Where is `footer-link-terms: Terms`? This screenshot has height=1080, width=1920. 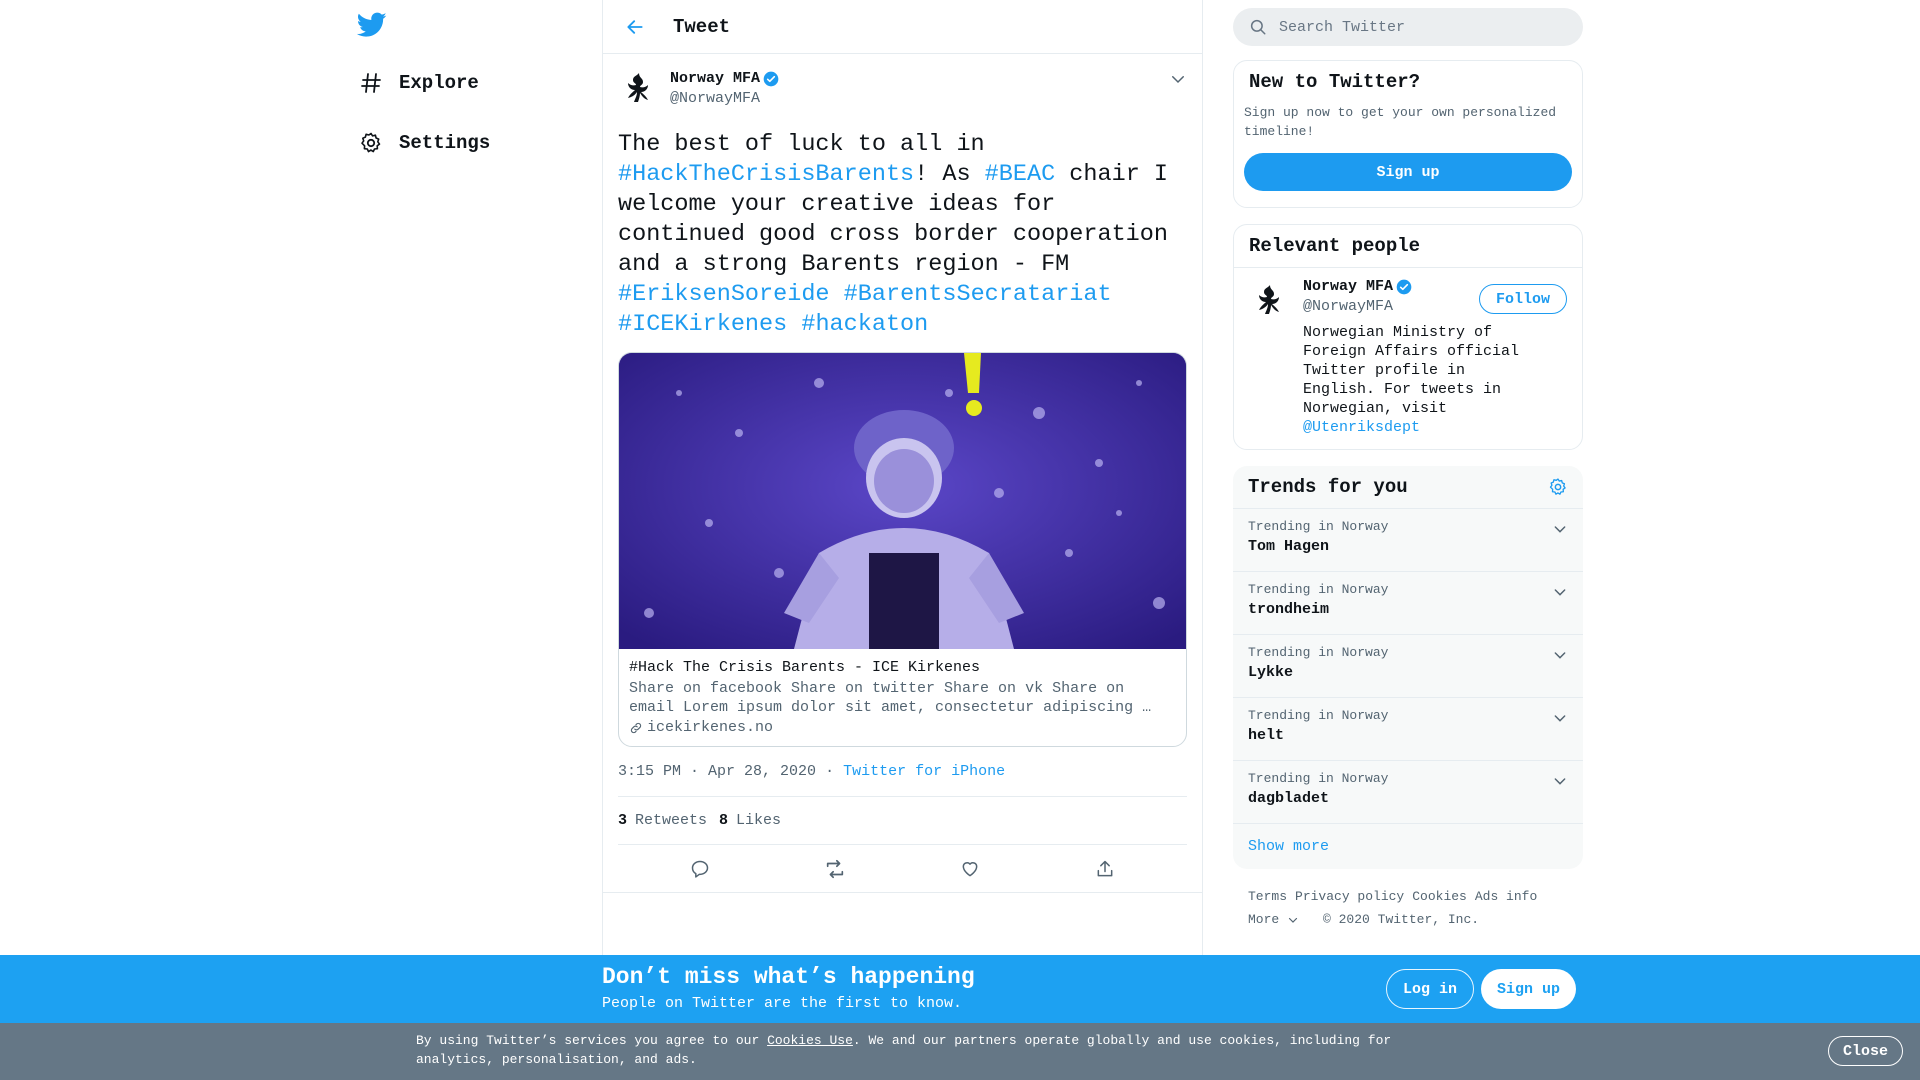
footer-link-terms: Terms is located at coordinates (1267, 896).